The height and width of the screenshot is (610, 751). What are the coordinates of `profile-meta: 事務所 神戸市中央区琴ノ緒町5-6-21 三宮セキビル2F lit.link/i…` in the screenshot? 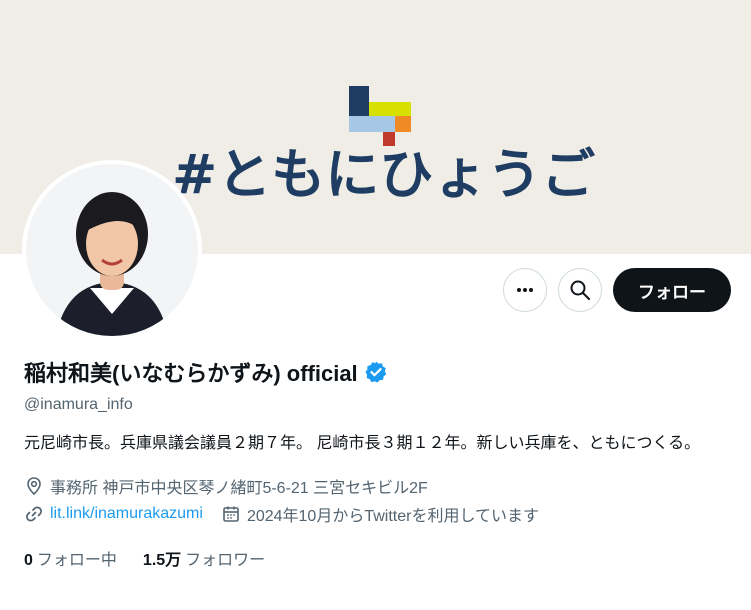 It's located at (379, 500).